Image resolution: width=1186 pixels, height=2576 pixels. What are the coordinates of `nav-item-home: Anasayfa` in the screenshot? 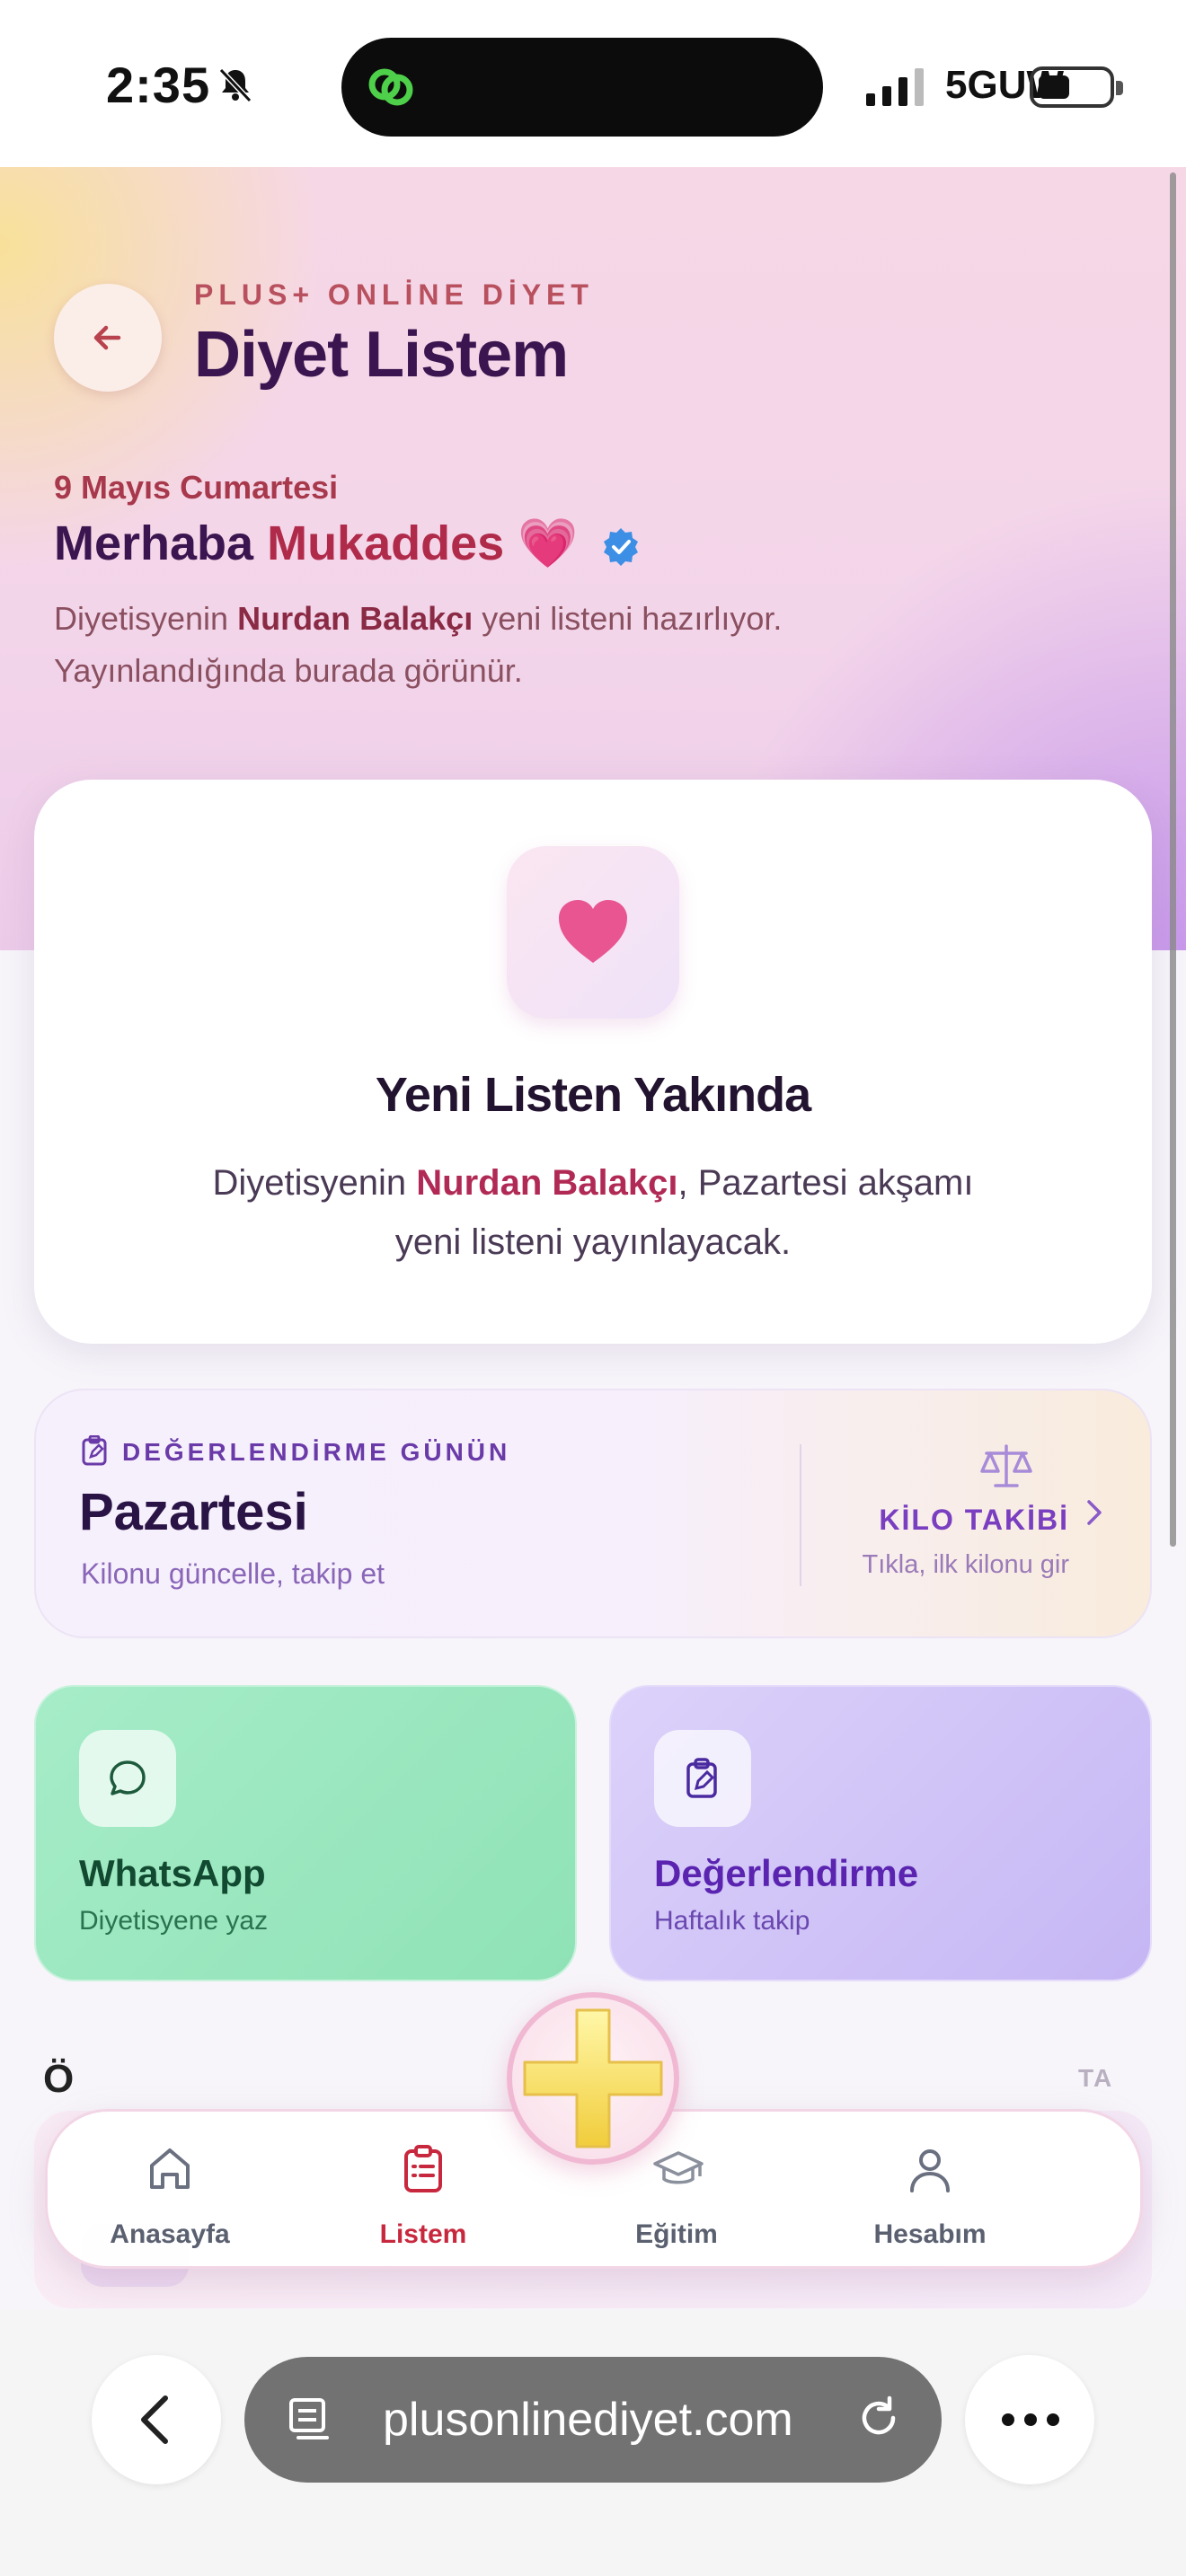 It's located at (170, 2192).